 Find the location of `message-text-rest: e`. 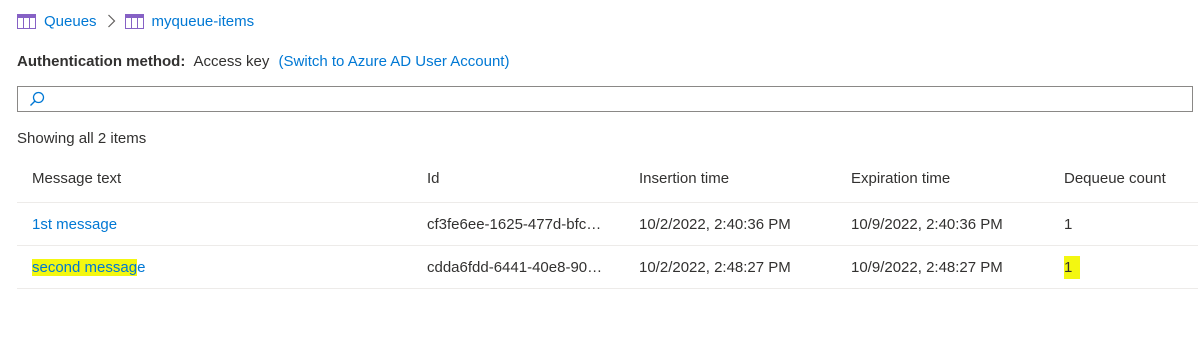

message-text-rest: e is located at coordinates (141, 267).